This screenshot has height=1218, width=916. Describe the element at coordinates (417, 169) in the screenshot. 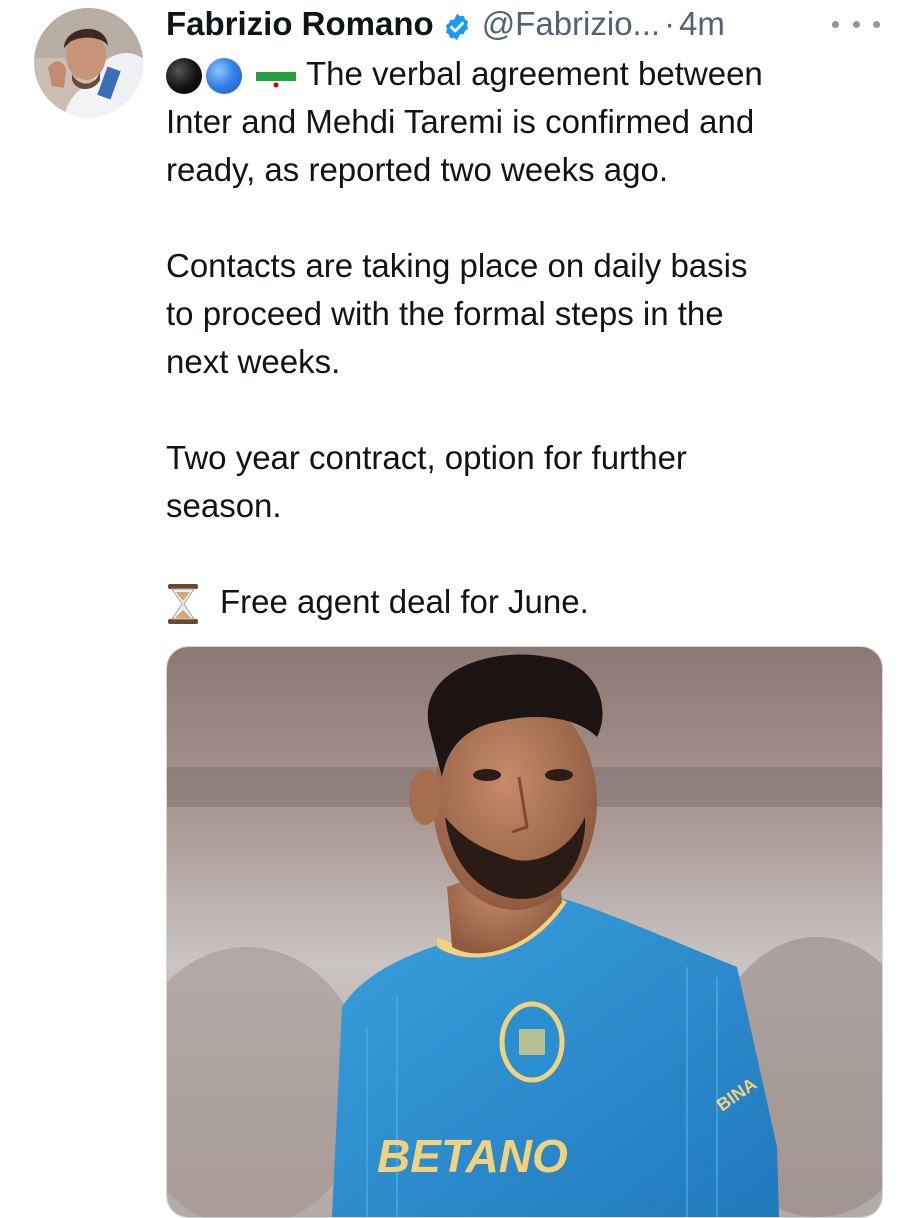

I see `tweet-line: ready, as reported two weeks ago.` at that location.